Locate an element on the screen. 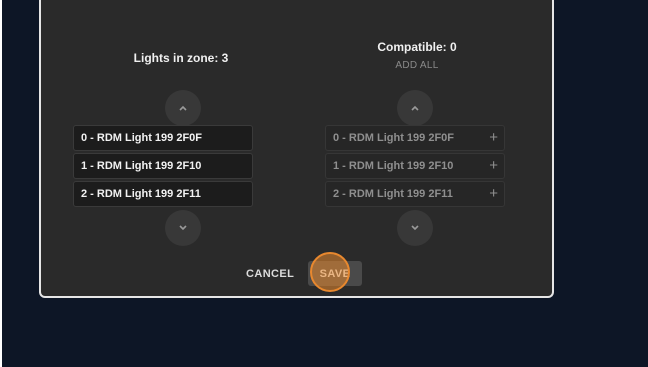  save-button-label: SAVE is located at coordinates (335, 273).